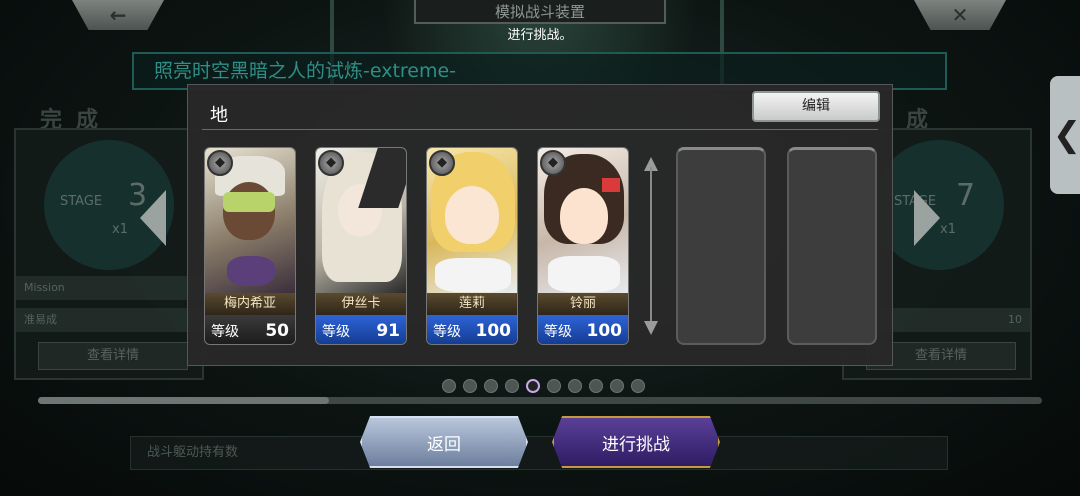  Describe the element at coordinates (651, 246) in the screenshot. I see `scroll-indicator` at that location.